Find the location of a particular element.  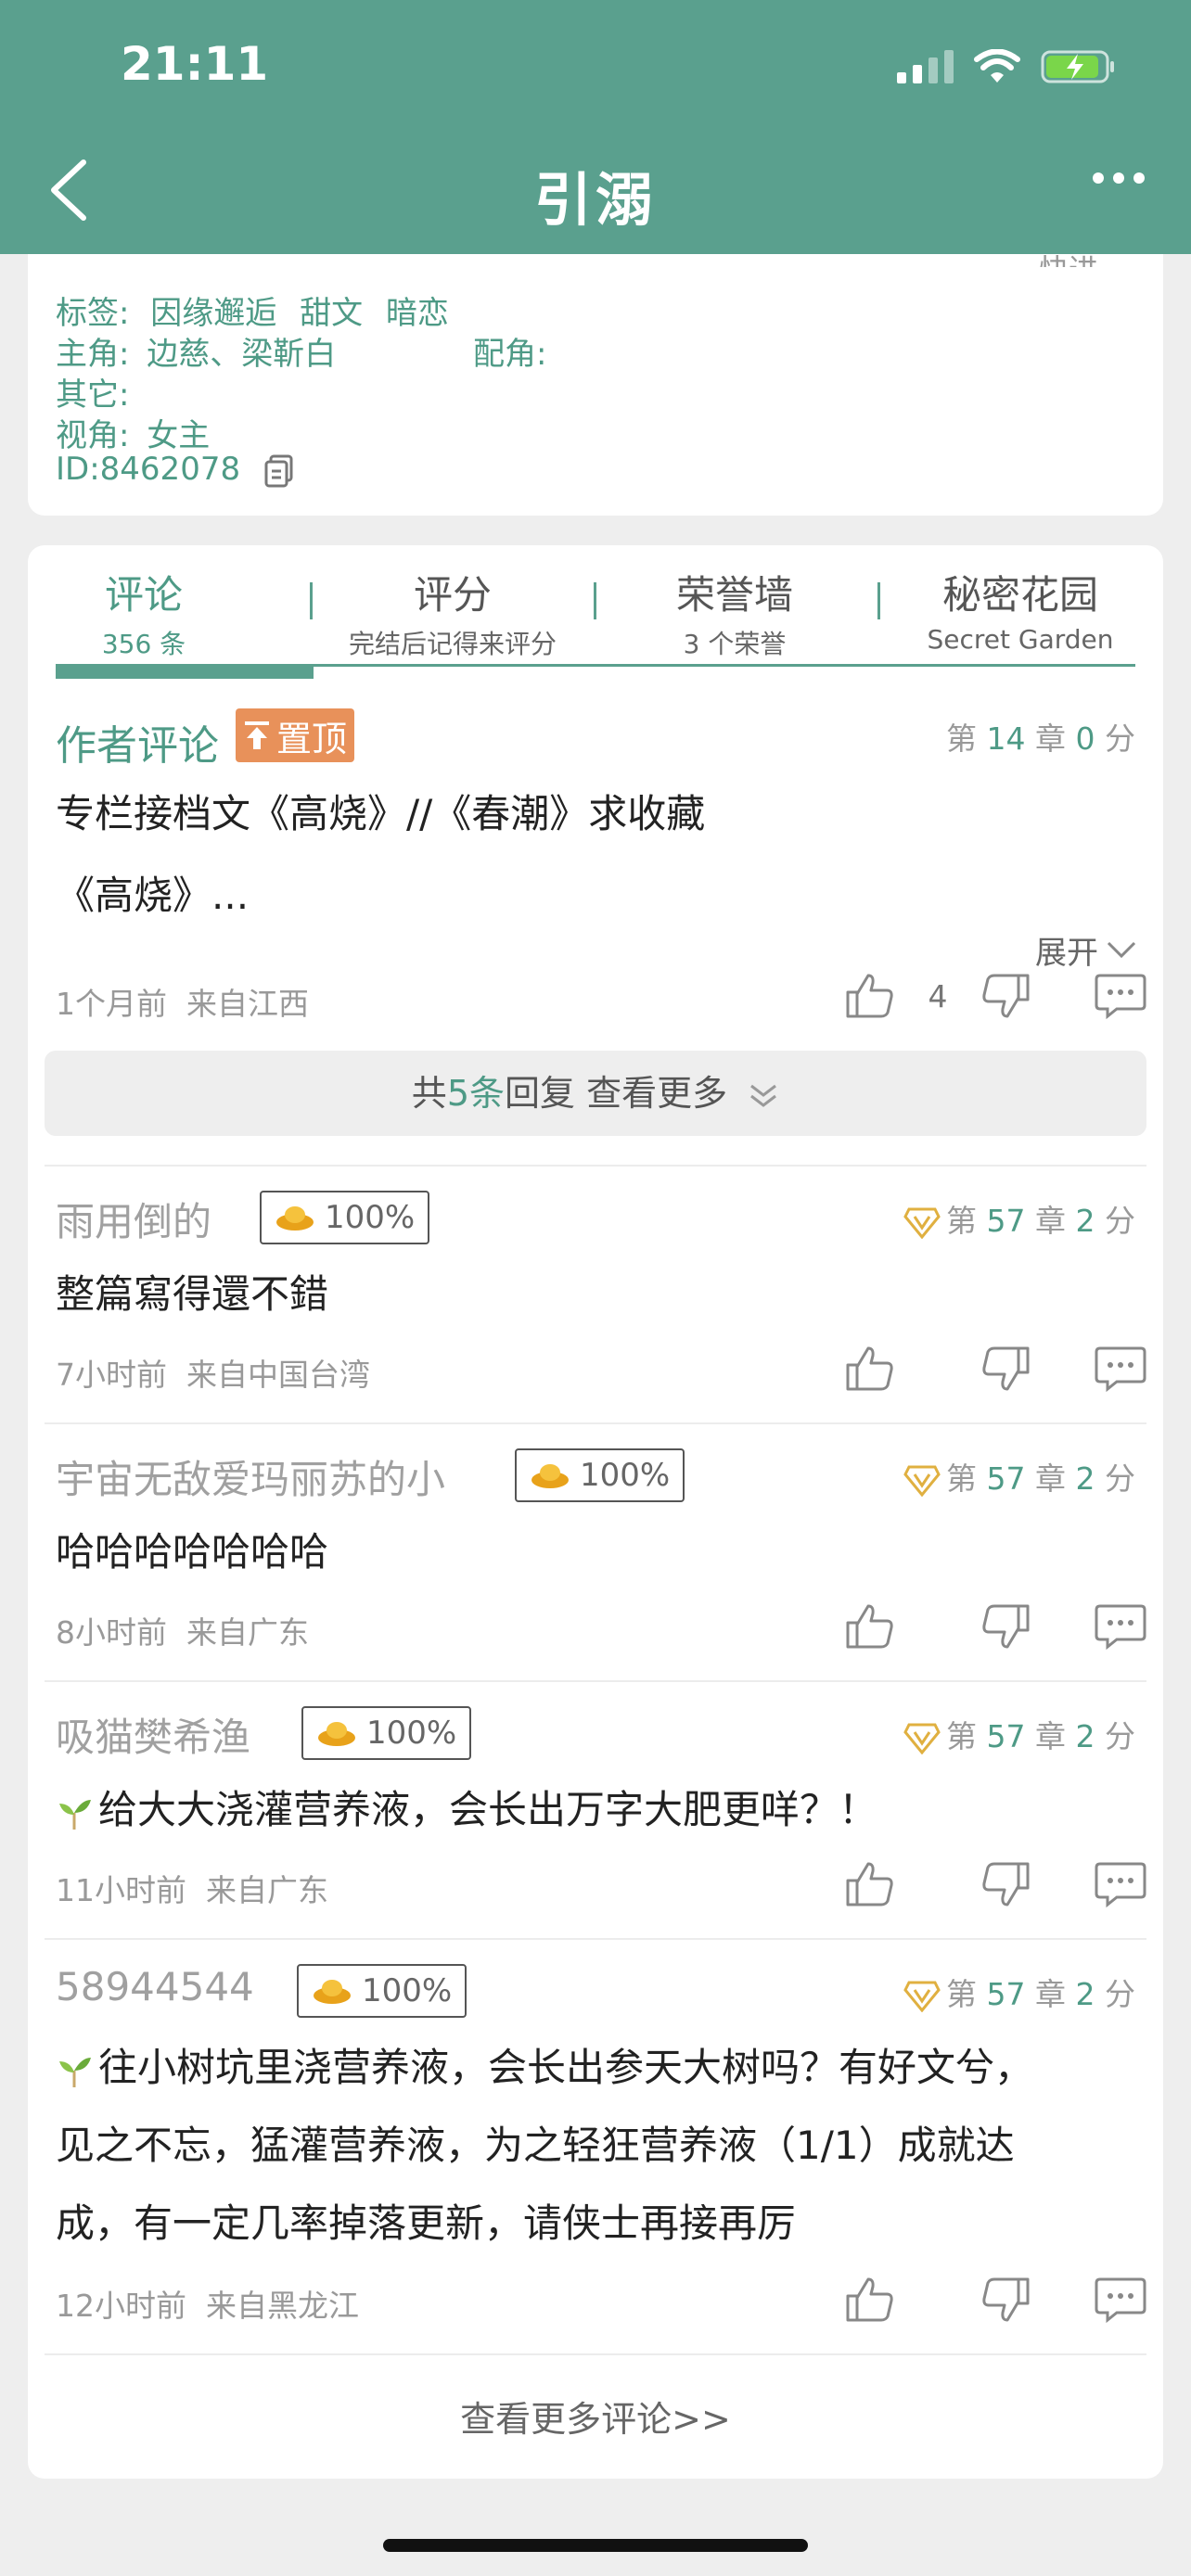

leads-row: 主角: 边慈、梁靳白 is located at coordinates (196, 351).